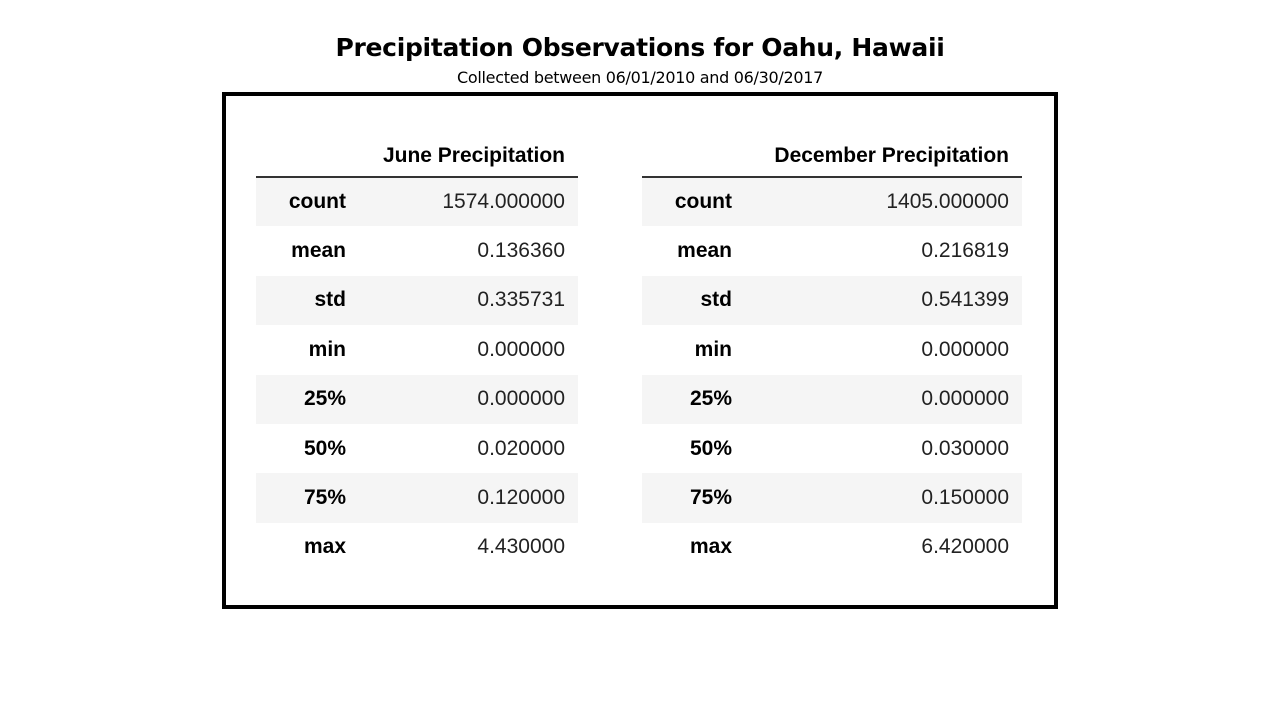  I want to click on row-value: 0.150000, so click(965, 498).